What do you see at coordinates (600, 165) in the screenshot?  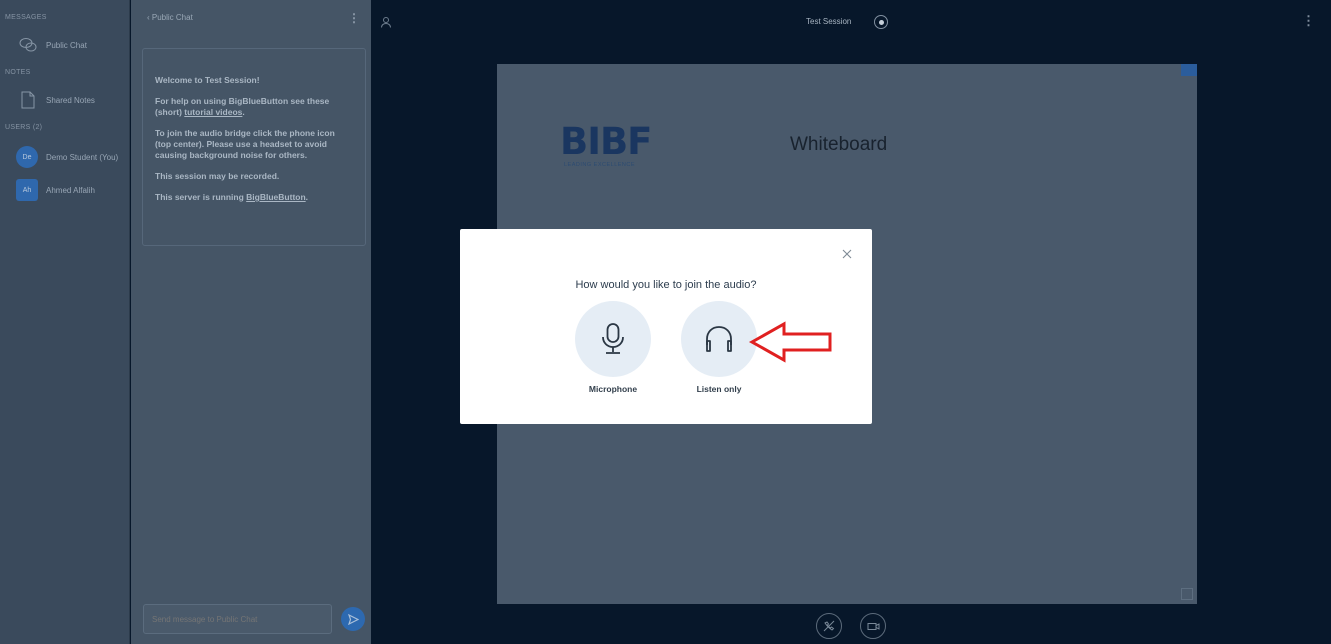 I see `logo-subtitle: LEADING EXCELLENCE` at bounding box center [600, 165].